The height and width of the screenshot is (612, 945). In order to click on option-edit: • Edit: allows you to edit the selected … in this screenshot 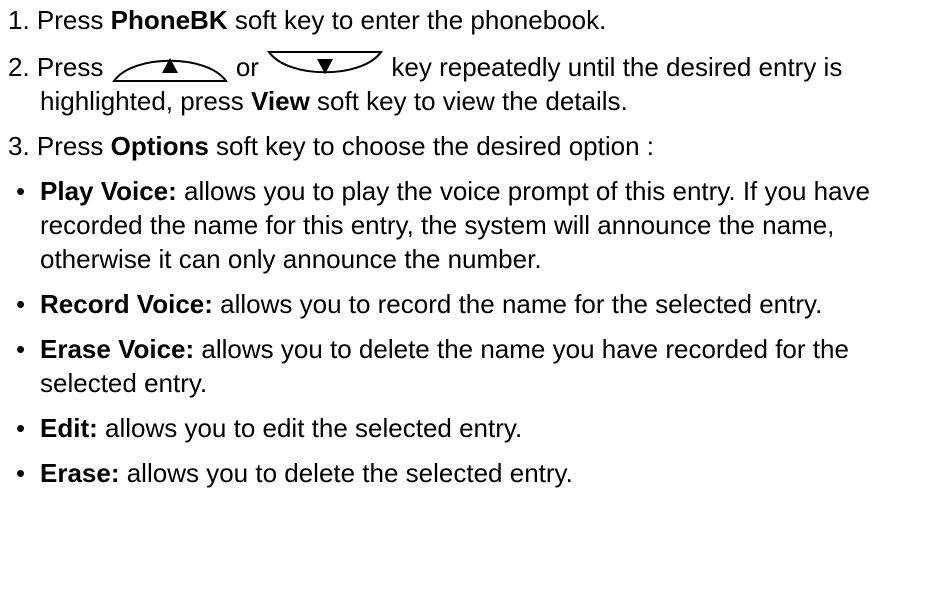, I will do `click(476, 428)`.